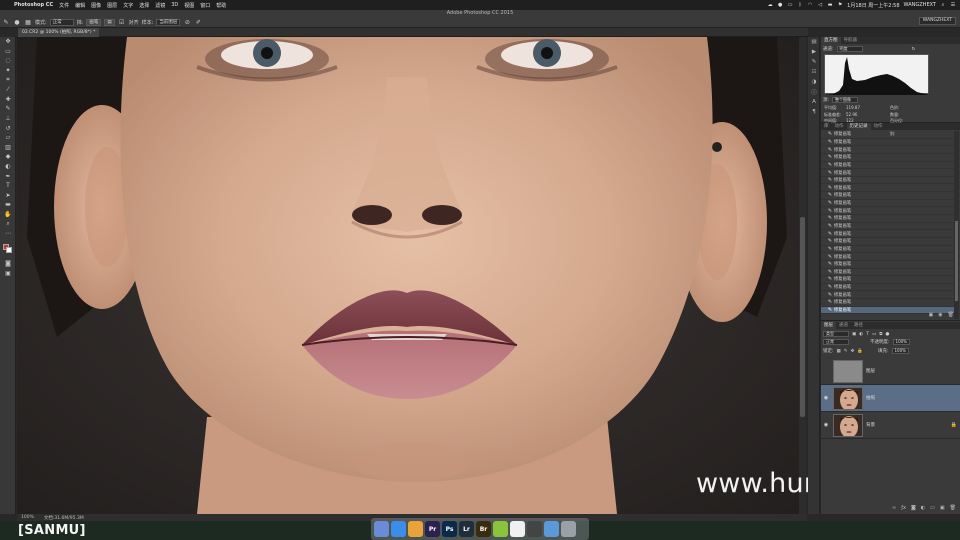  I want to click on layer-row: ◉ 拍照, so click(890, 398).